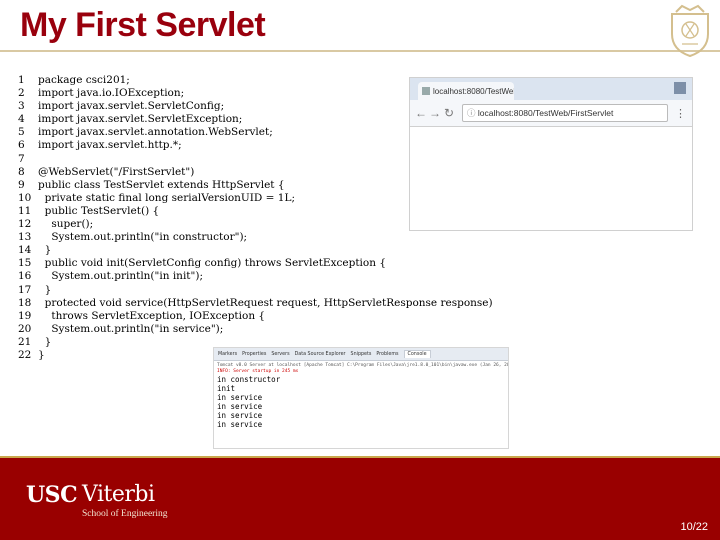 The height and width of the screenshot is (540, 720). Describe the element at coordinates (421, 113) in the screenshot. I see `back-arrow-icon: ←` at that location.